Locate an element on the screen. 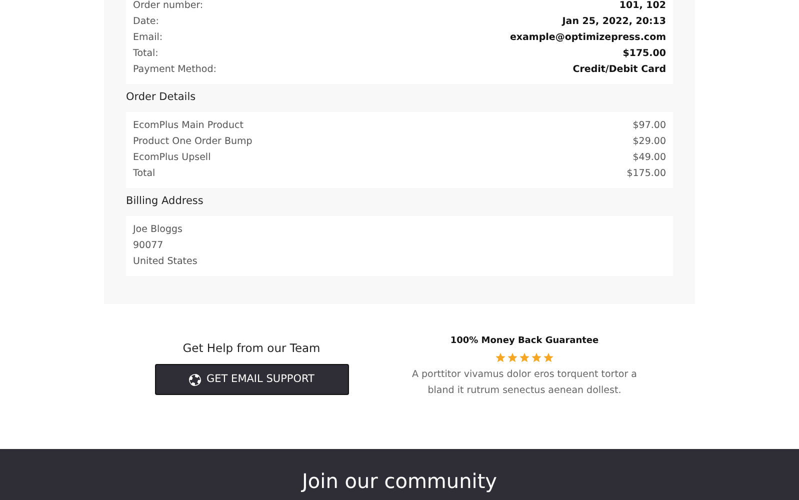  guarantee-text: A porttitor vivamus dolor eros torquent tortor a bland it rutrum senectus aenean dollest. is located at coordinates (524, 383).